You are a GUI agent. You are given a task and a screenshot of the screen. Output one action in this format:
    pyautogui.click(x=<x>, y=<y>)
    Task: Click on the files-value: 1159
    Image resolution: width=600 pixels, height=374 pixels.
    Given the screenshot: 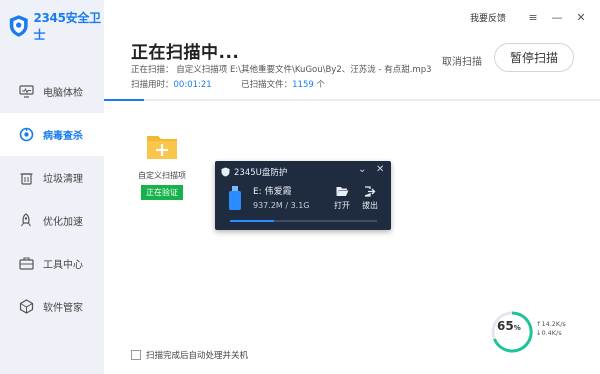 What is the action you would take?
    pyautogui.click(x=303, y=85)
    